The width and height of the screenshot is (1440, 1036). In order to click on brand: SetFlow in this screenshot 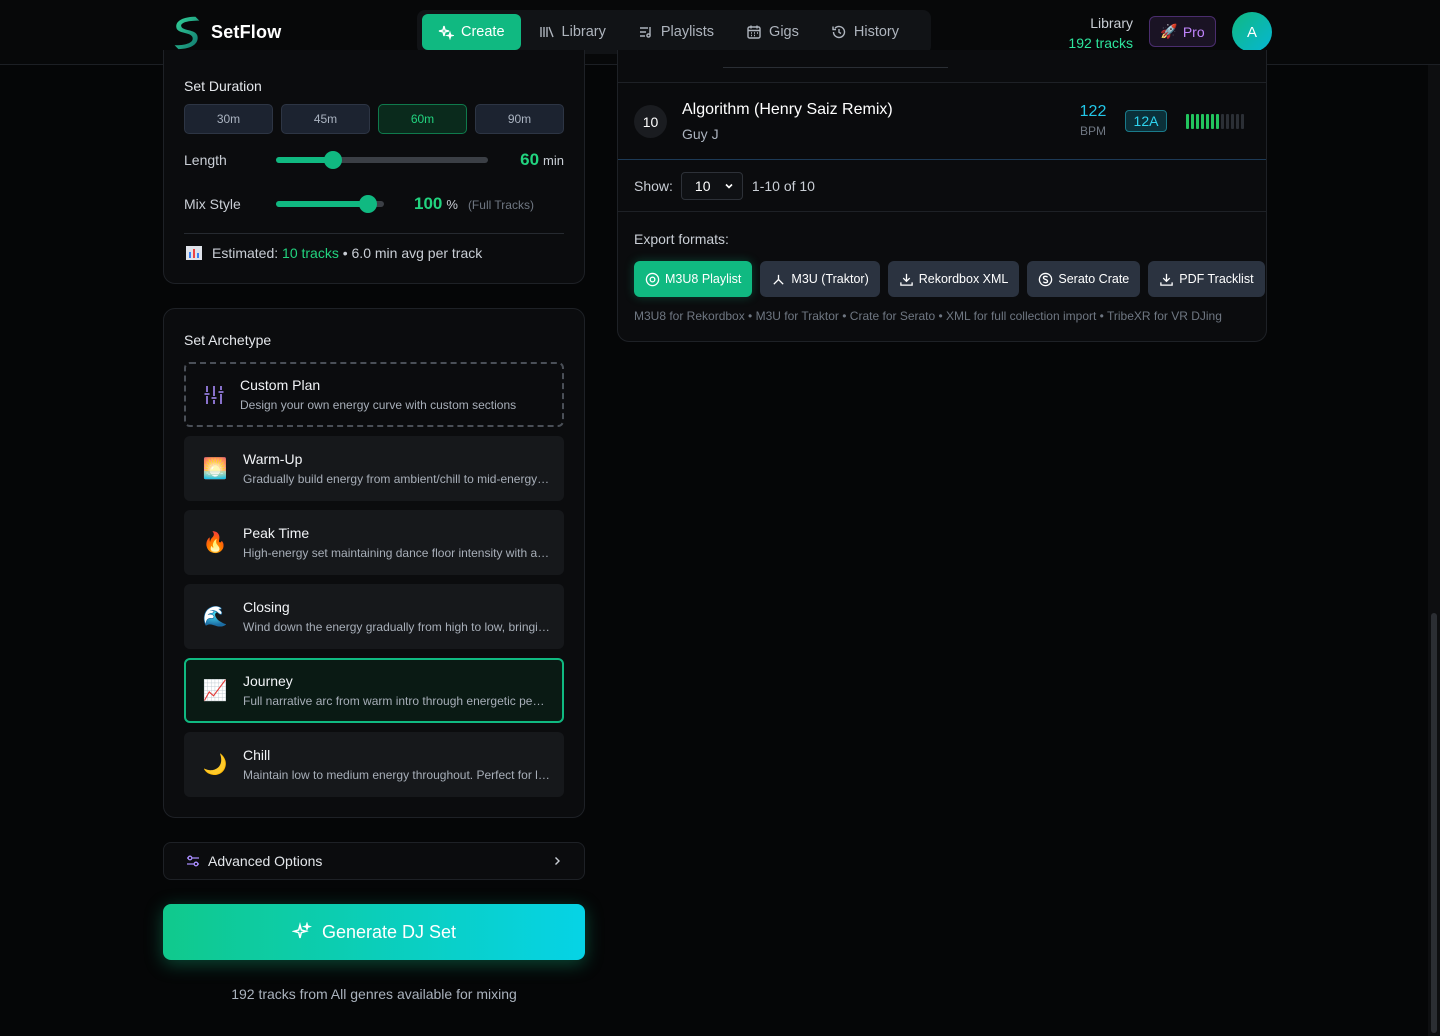, I will do `click(224, 32)`.